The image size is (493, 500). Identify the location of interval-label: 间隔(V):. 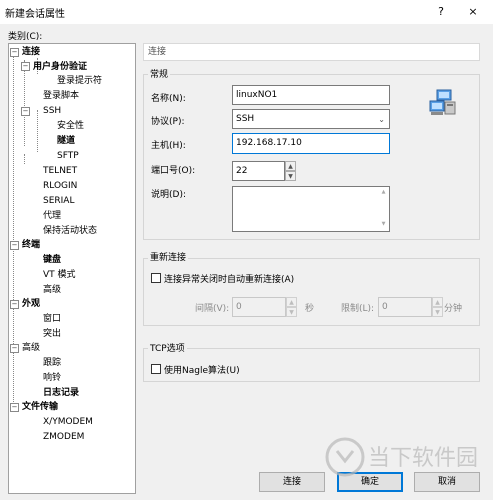
(212, 309).